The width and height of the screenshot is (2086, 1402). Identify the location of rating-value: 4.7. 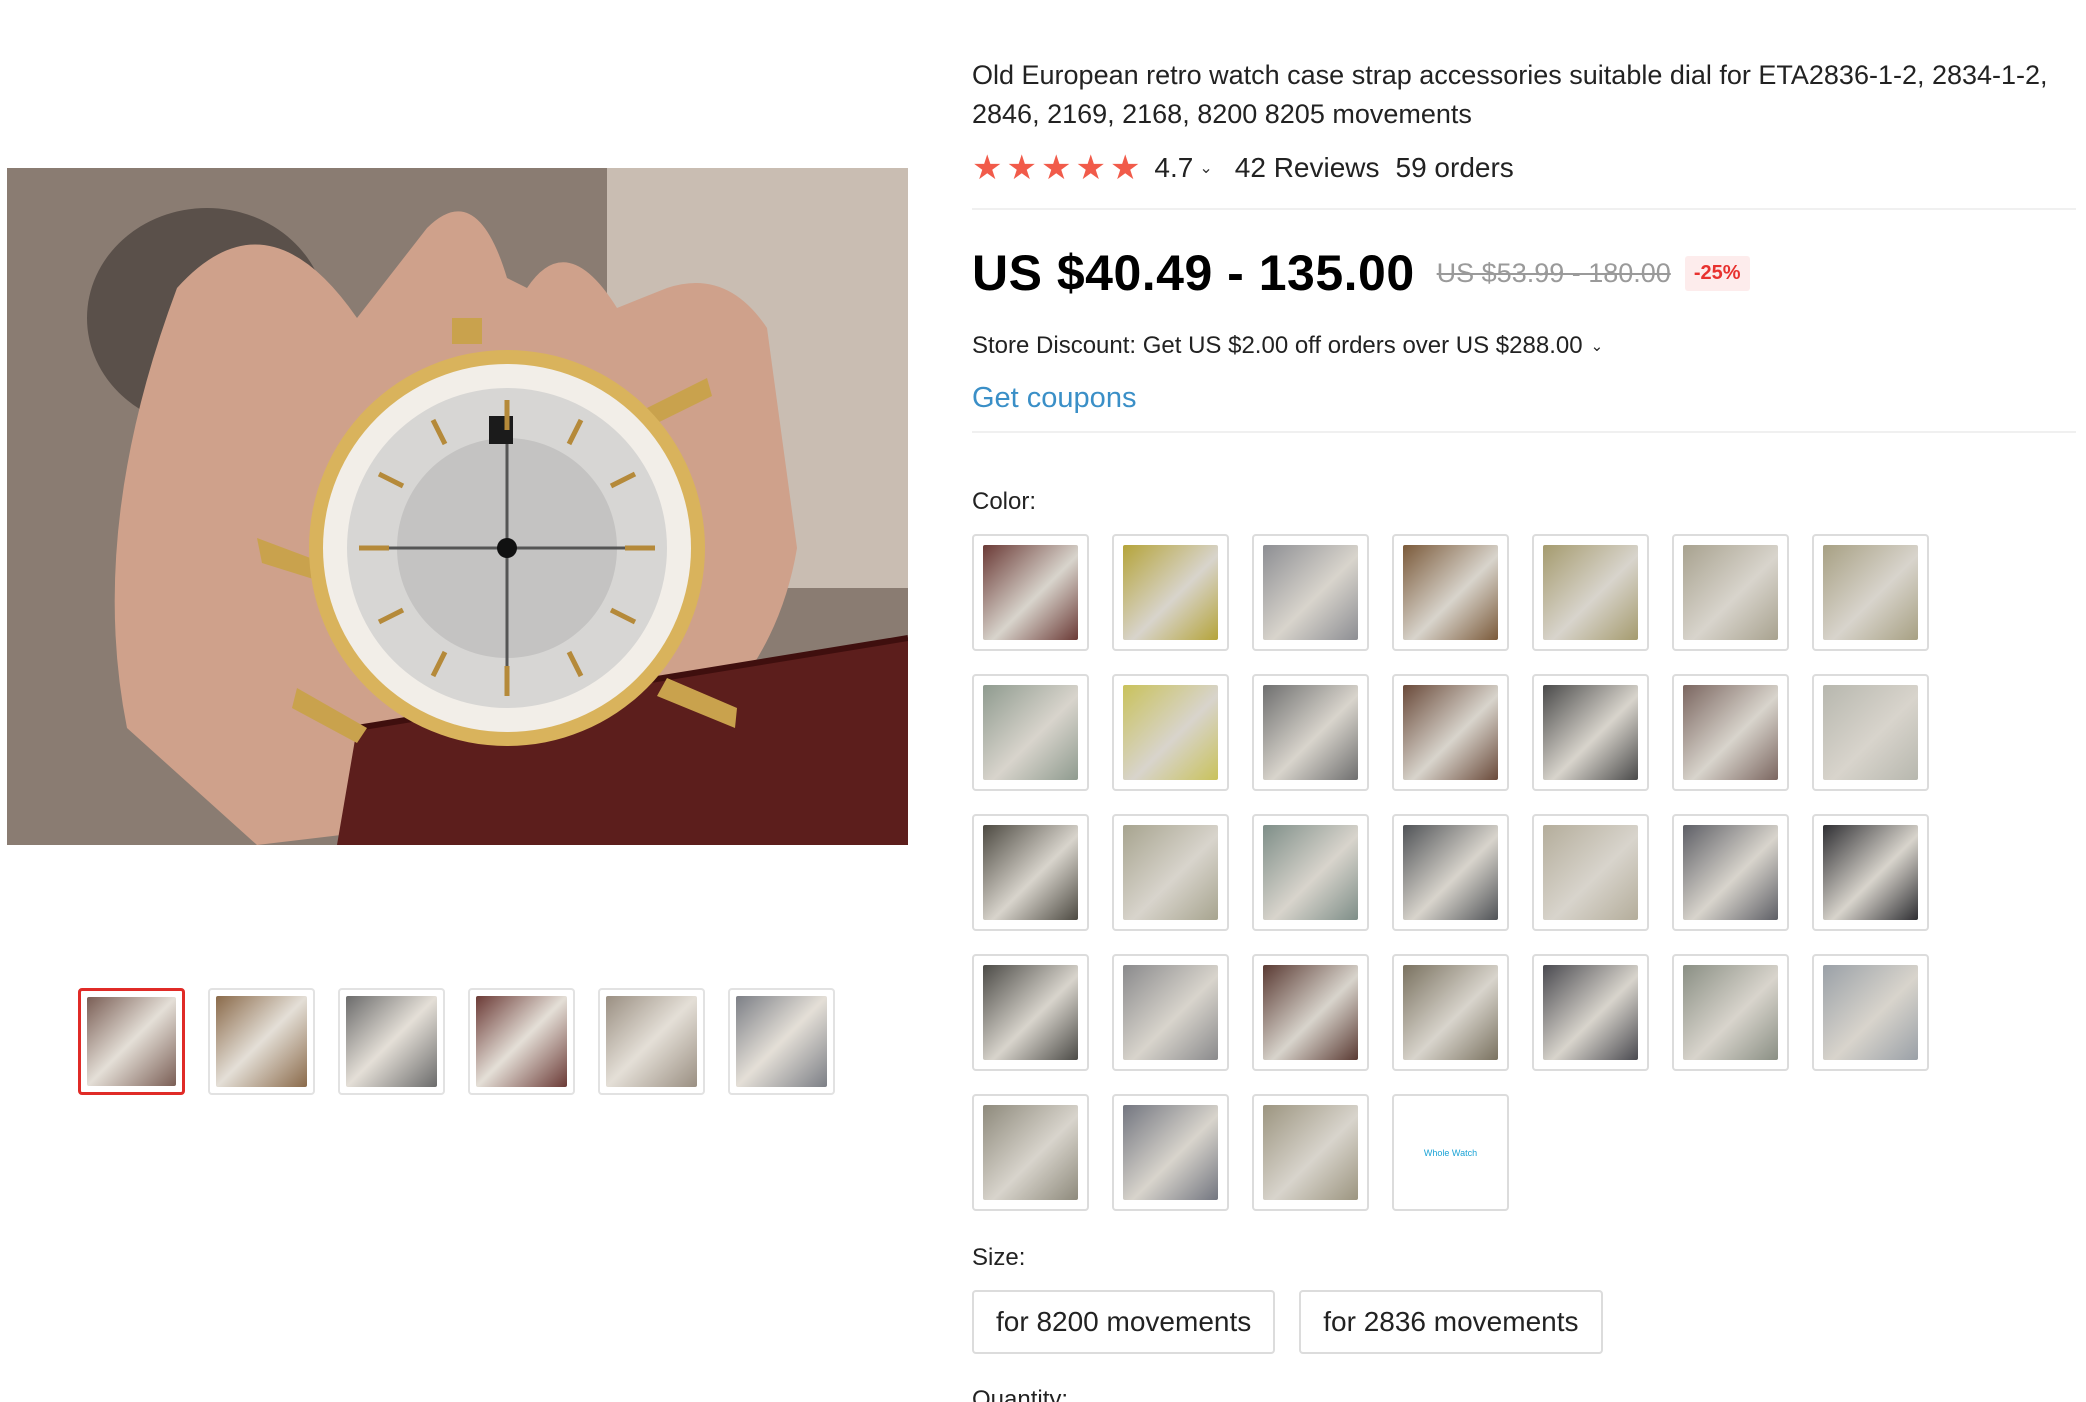
(1173, 168).